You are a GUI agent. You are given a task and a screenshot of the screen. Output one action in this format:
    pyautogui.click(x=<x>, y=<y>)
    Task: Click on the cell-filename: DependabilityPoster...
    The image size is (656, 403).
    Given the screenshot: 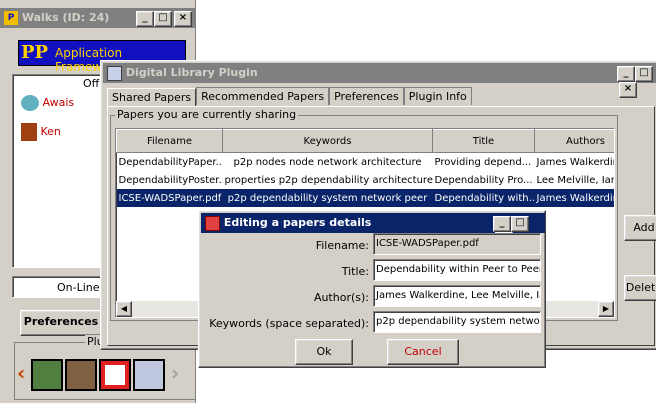 What is the action you would take?
    pyautogui.click(x=170, y=180)
    